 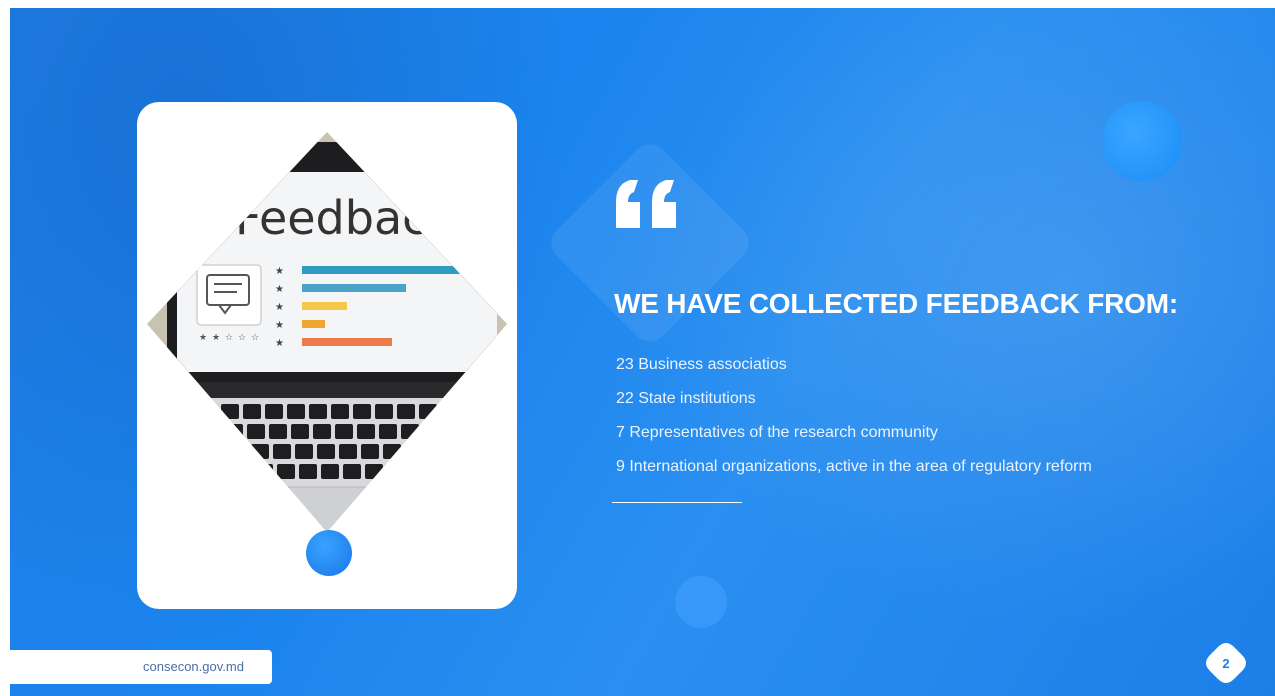 I want to click on decorative-circle-small, so click(x=701, y=602).